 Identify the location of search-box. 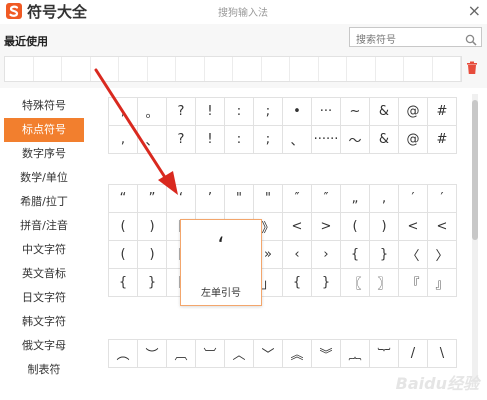
(415, 38).